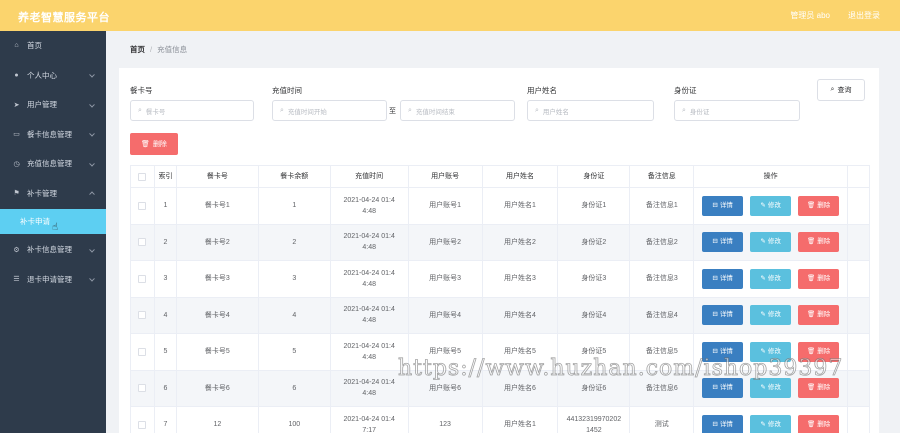 The height and width of the screenshot is (433, 900). I want to click on query-button: ⌕ 查询, so click(841, 90).